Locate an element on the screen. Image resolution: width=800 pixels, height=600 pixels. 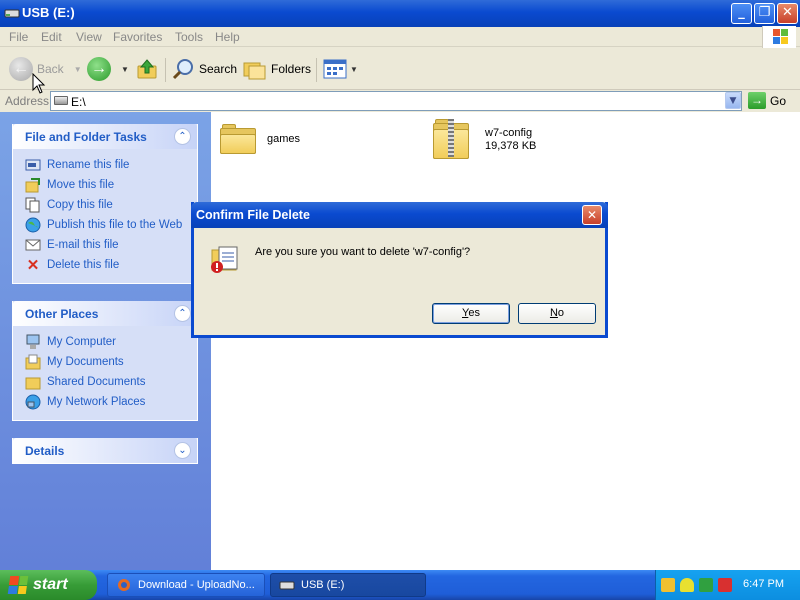
firefox-icon is located at coordinates (124, 585).